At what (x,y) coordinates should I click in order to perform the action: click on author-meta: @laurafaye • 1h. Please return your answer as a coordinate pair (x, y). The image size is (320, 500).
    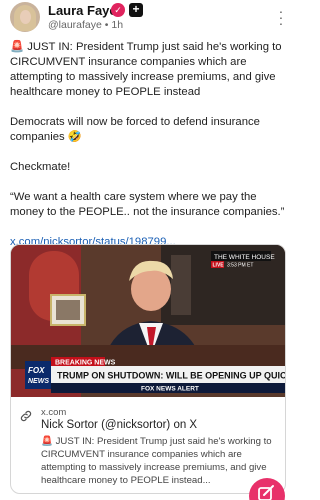
    Looking at the image, I should click on (85, 25).